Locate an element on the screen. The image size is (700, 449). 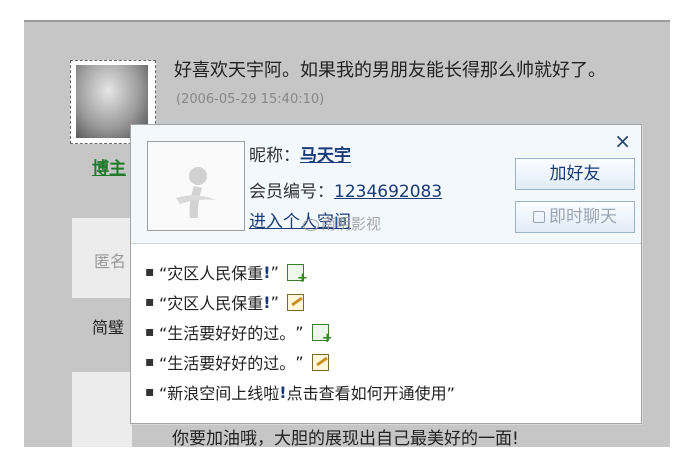
close-icon: × is located at coordinates (622, 141).